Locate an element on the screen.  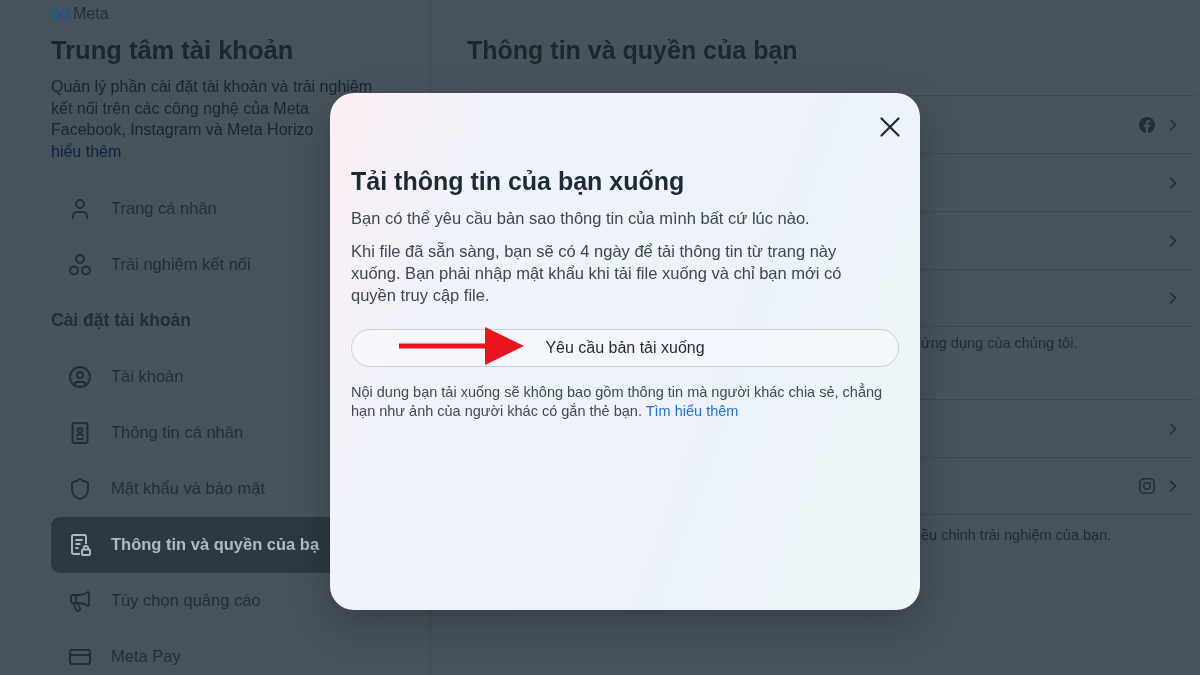
facebook-icon is located at coordinates (1147, 124).